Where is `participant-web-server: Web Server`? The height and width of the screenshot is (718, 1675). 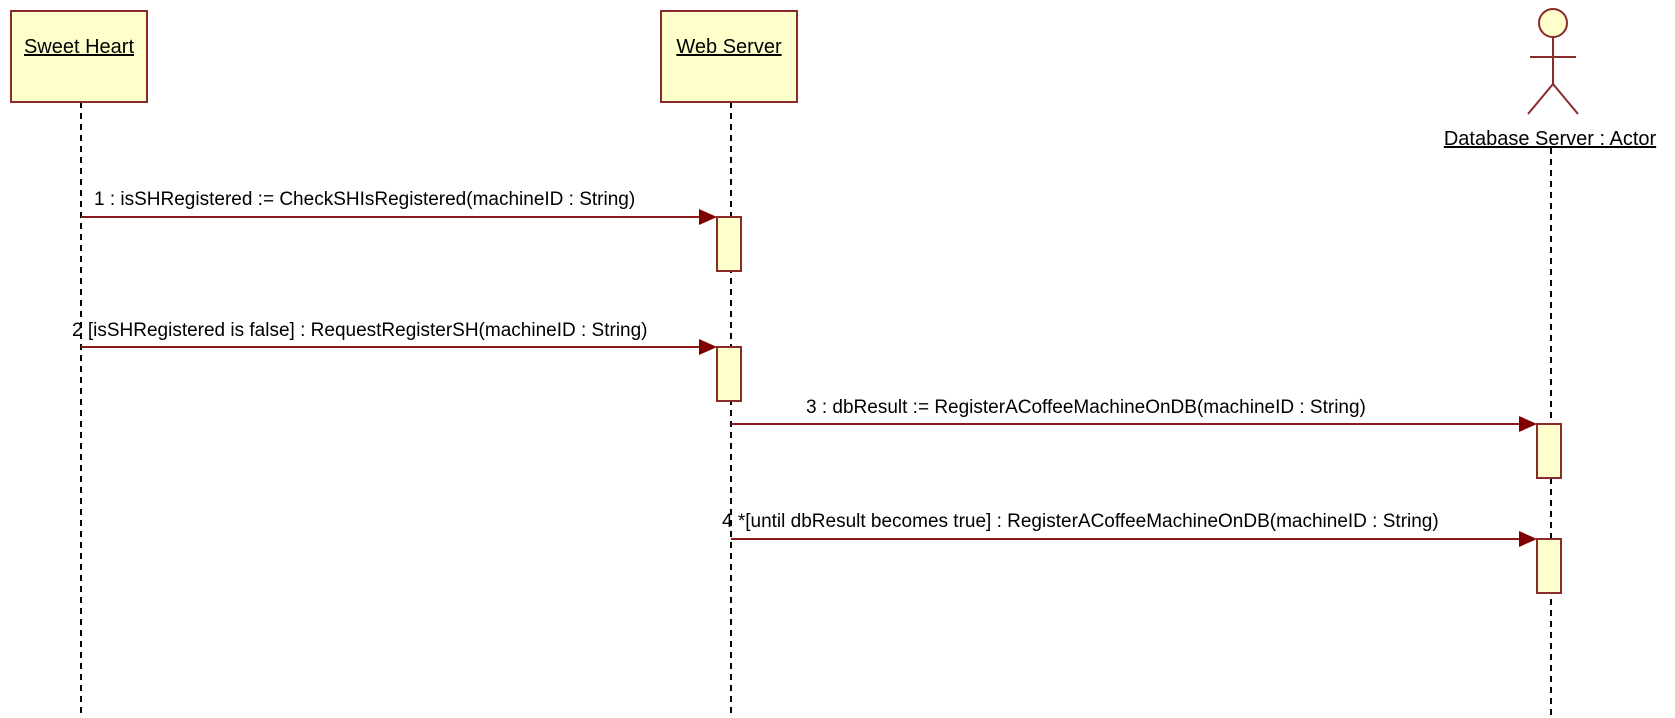 participant-web-server: Web Server is located at coordinates (729, 56).